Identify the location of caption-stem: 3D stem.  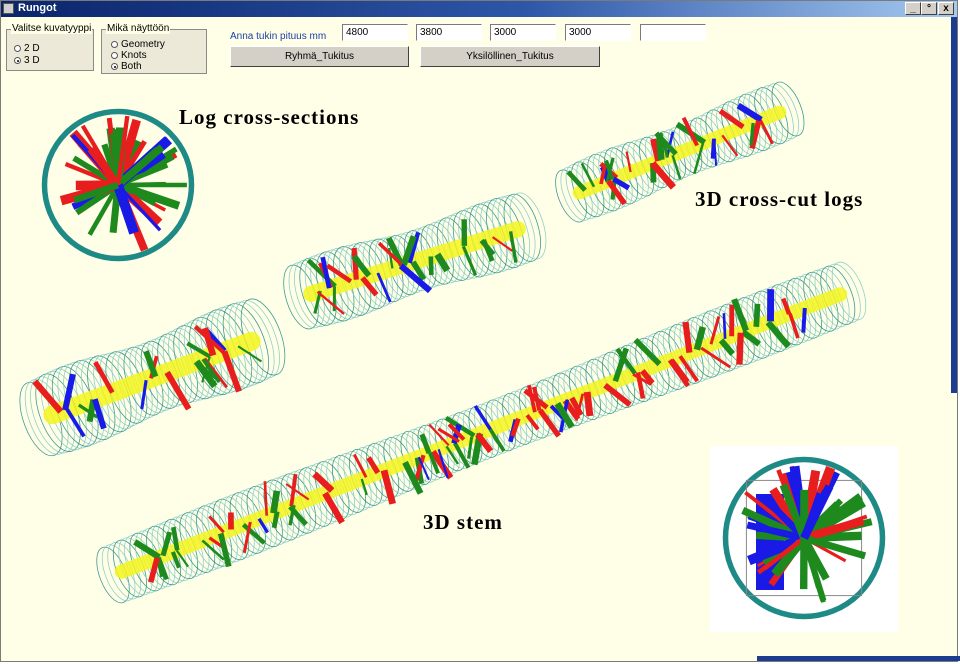
(463, 522).